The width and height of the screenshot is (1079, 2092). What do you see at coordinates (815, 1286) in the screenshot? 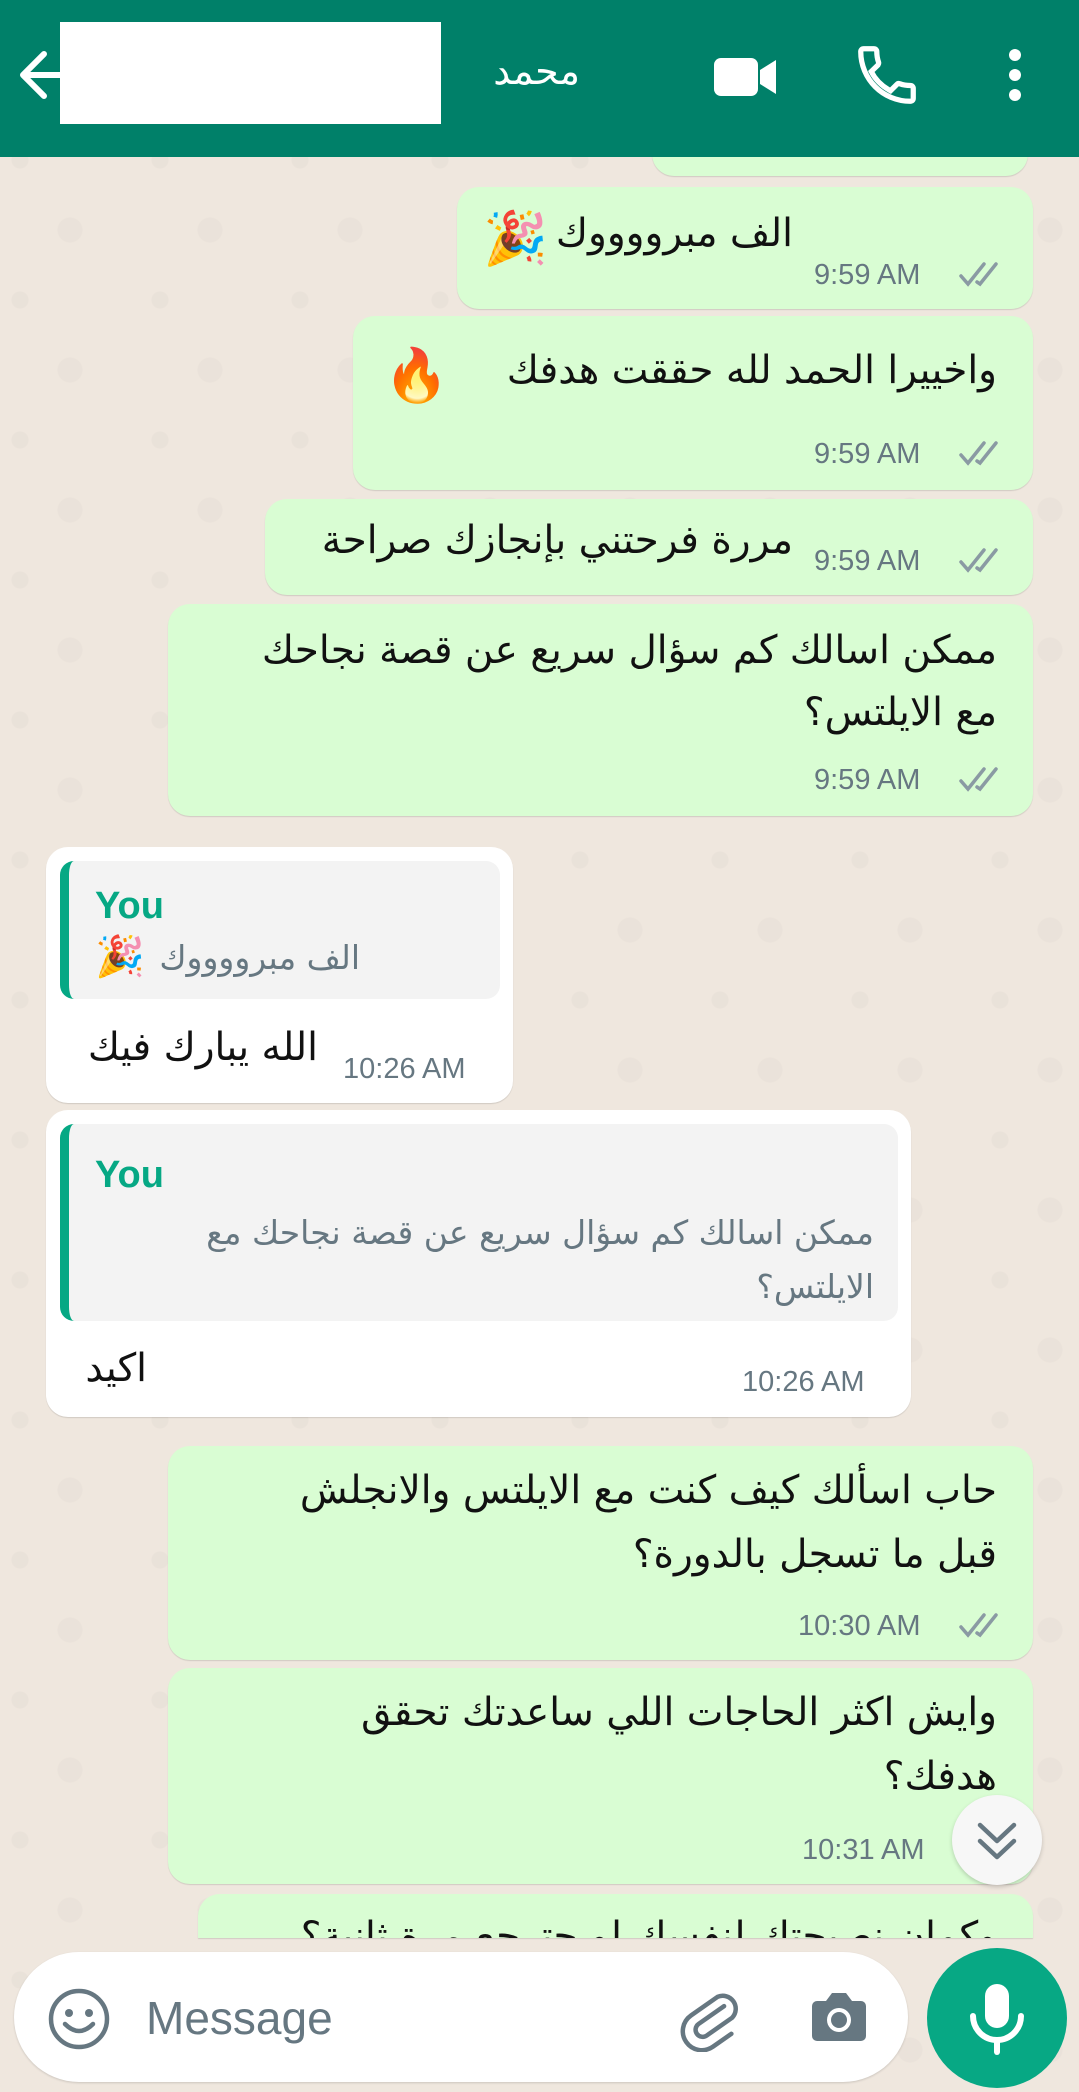
I see `quote-text-line: الايلتس؟` at bounding box center [815, 1286].